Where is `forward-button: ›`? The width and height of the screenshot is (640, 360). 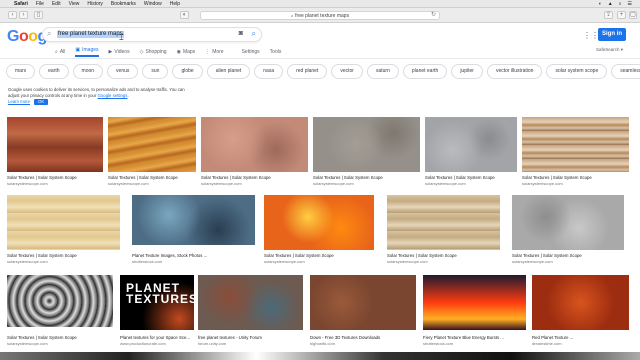
forward-button: › is located at coordinates (23, 15).